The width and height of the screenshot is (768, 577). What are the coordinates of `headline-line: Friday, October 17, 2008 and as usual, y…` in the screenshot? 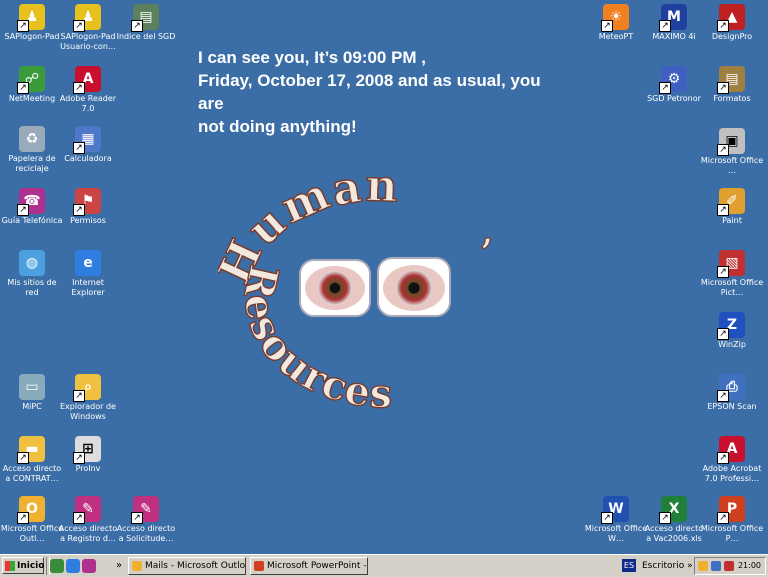 It's located at (369, 80).